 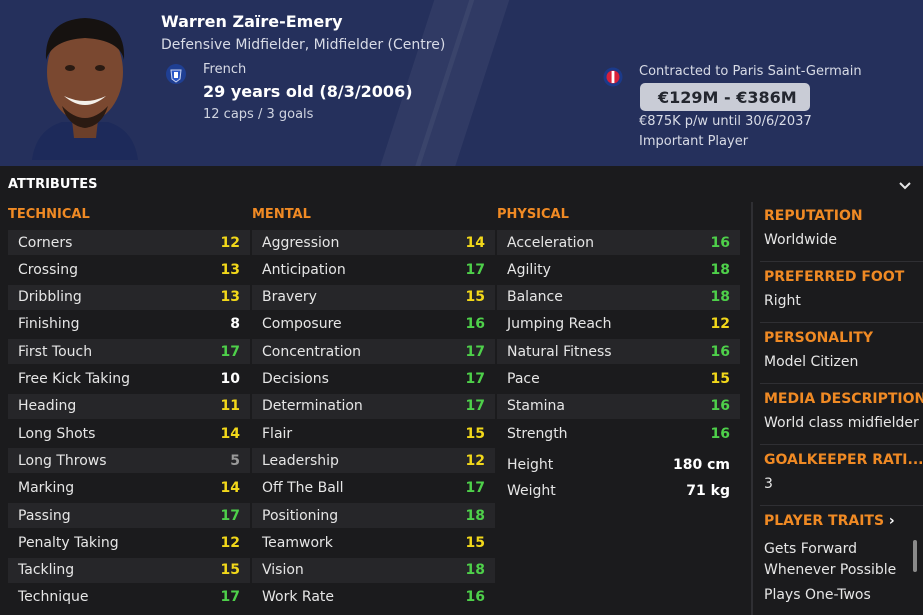 What do you see at coordinates (230, 242) in the screenshot?
I see `attribute-value: 12` at bounding box center [230, 242].